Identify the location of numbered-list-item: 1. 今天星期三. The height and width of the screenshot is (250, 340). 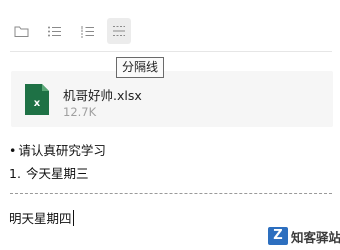
(48, 172).